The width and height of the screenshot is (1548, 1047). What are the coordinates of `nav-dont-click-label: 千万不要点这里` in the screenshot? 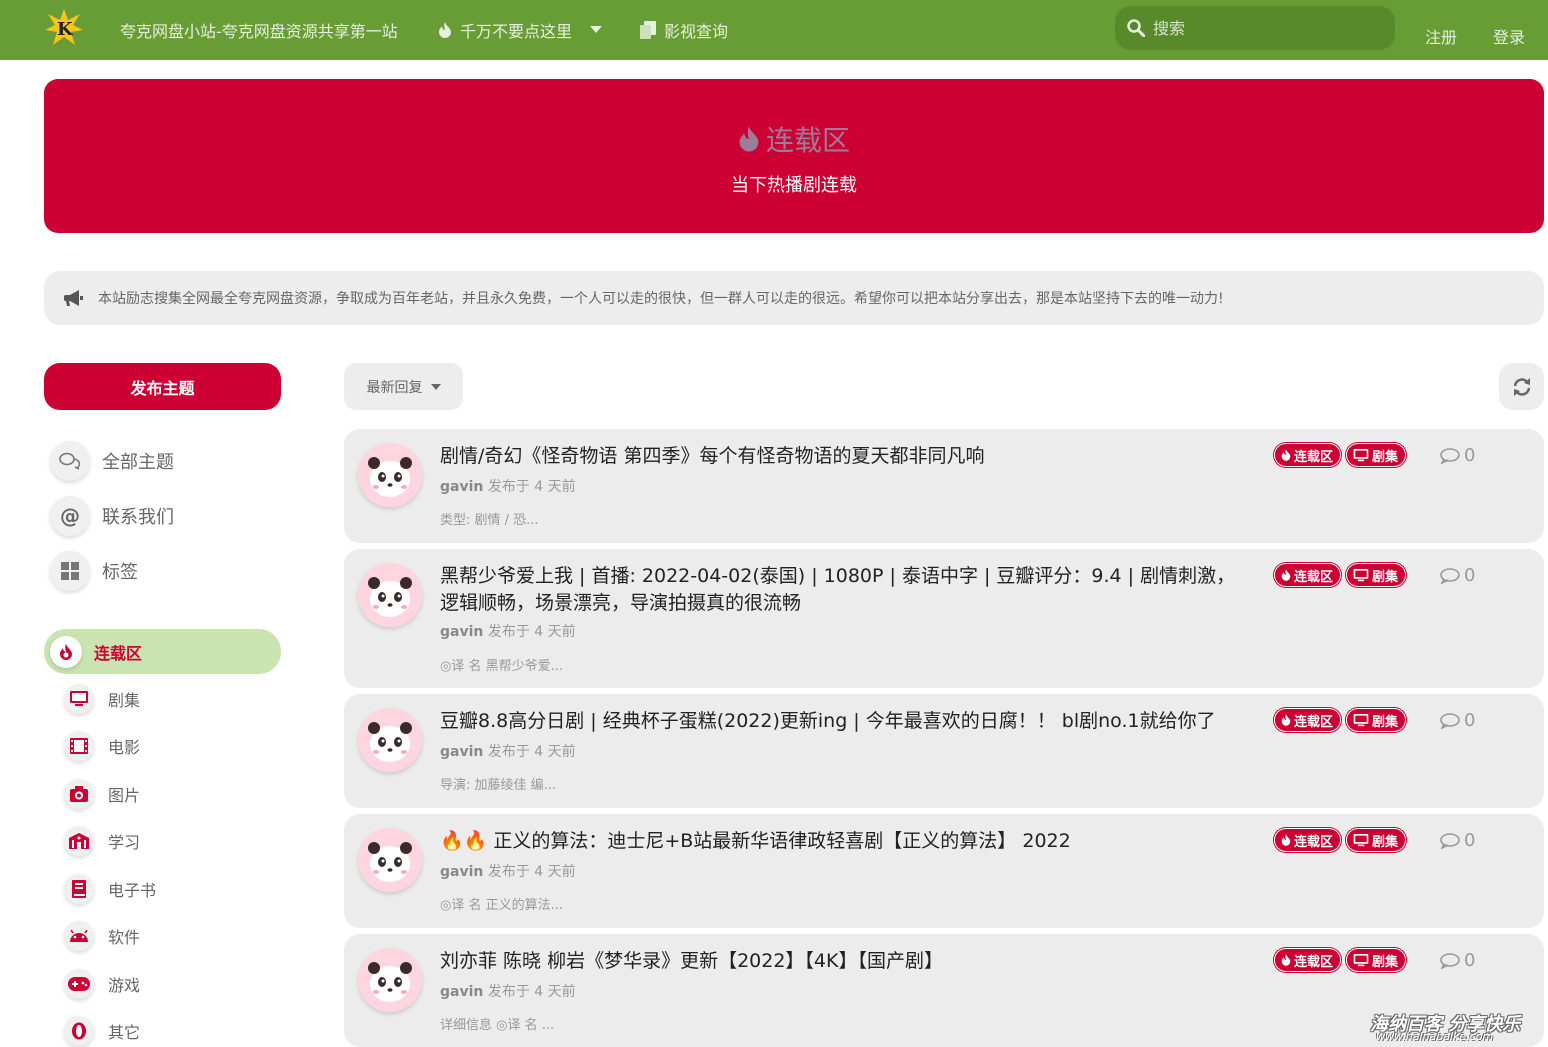 It's located at (516, 31).